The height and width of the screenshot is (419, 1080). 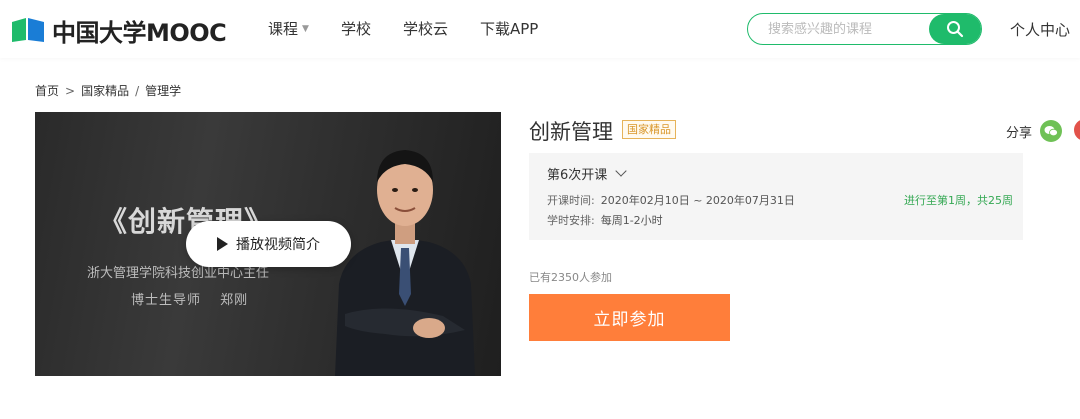 I want to click on logo: 中国大学MOOC, so click(x=118, y=30).